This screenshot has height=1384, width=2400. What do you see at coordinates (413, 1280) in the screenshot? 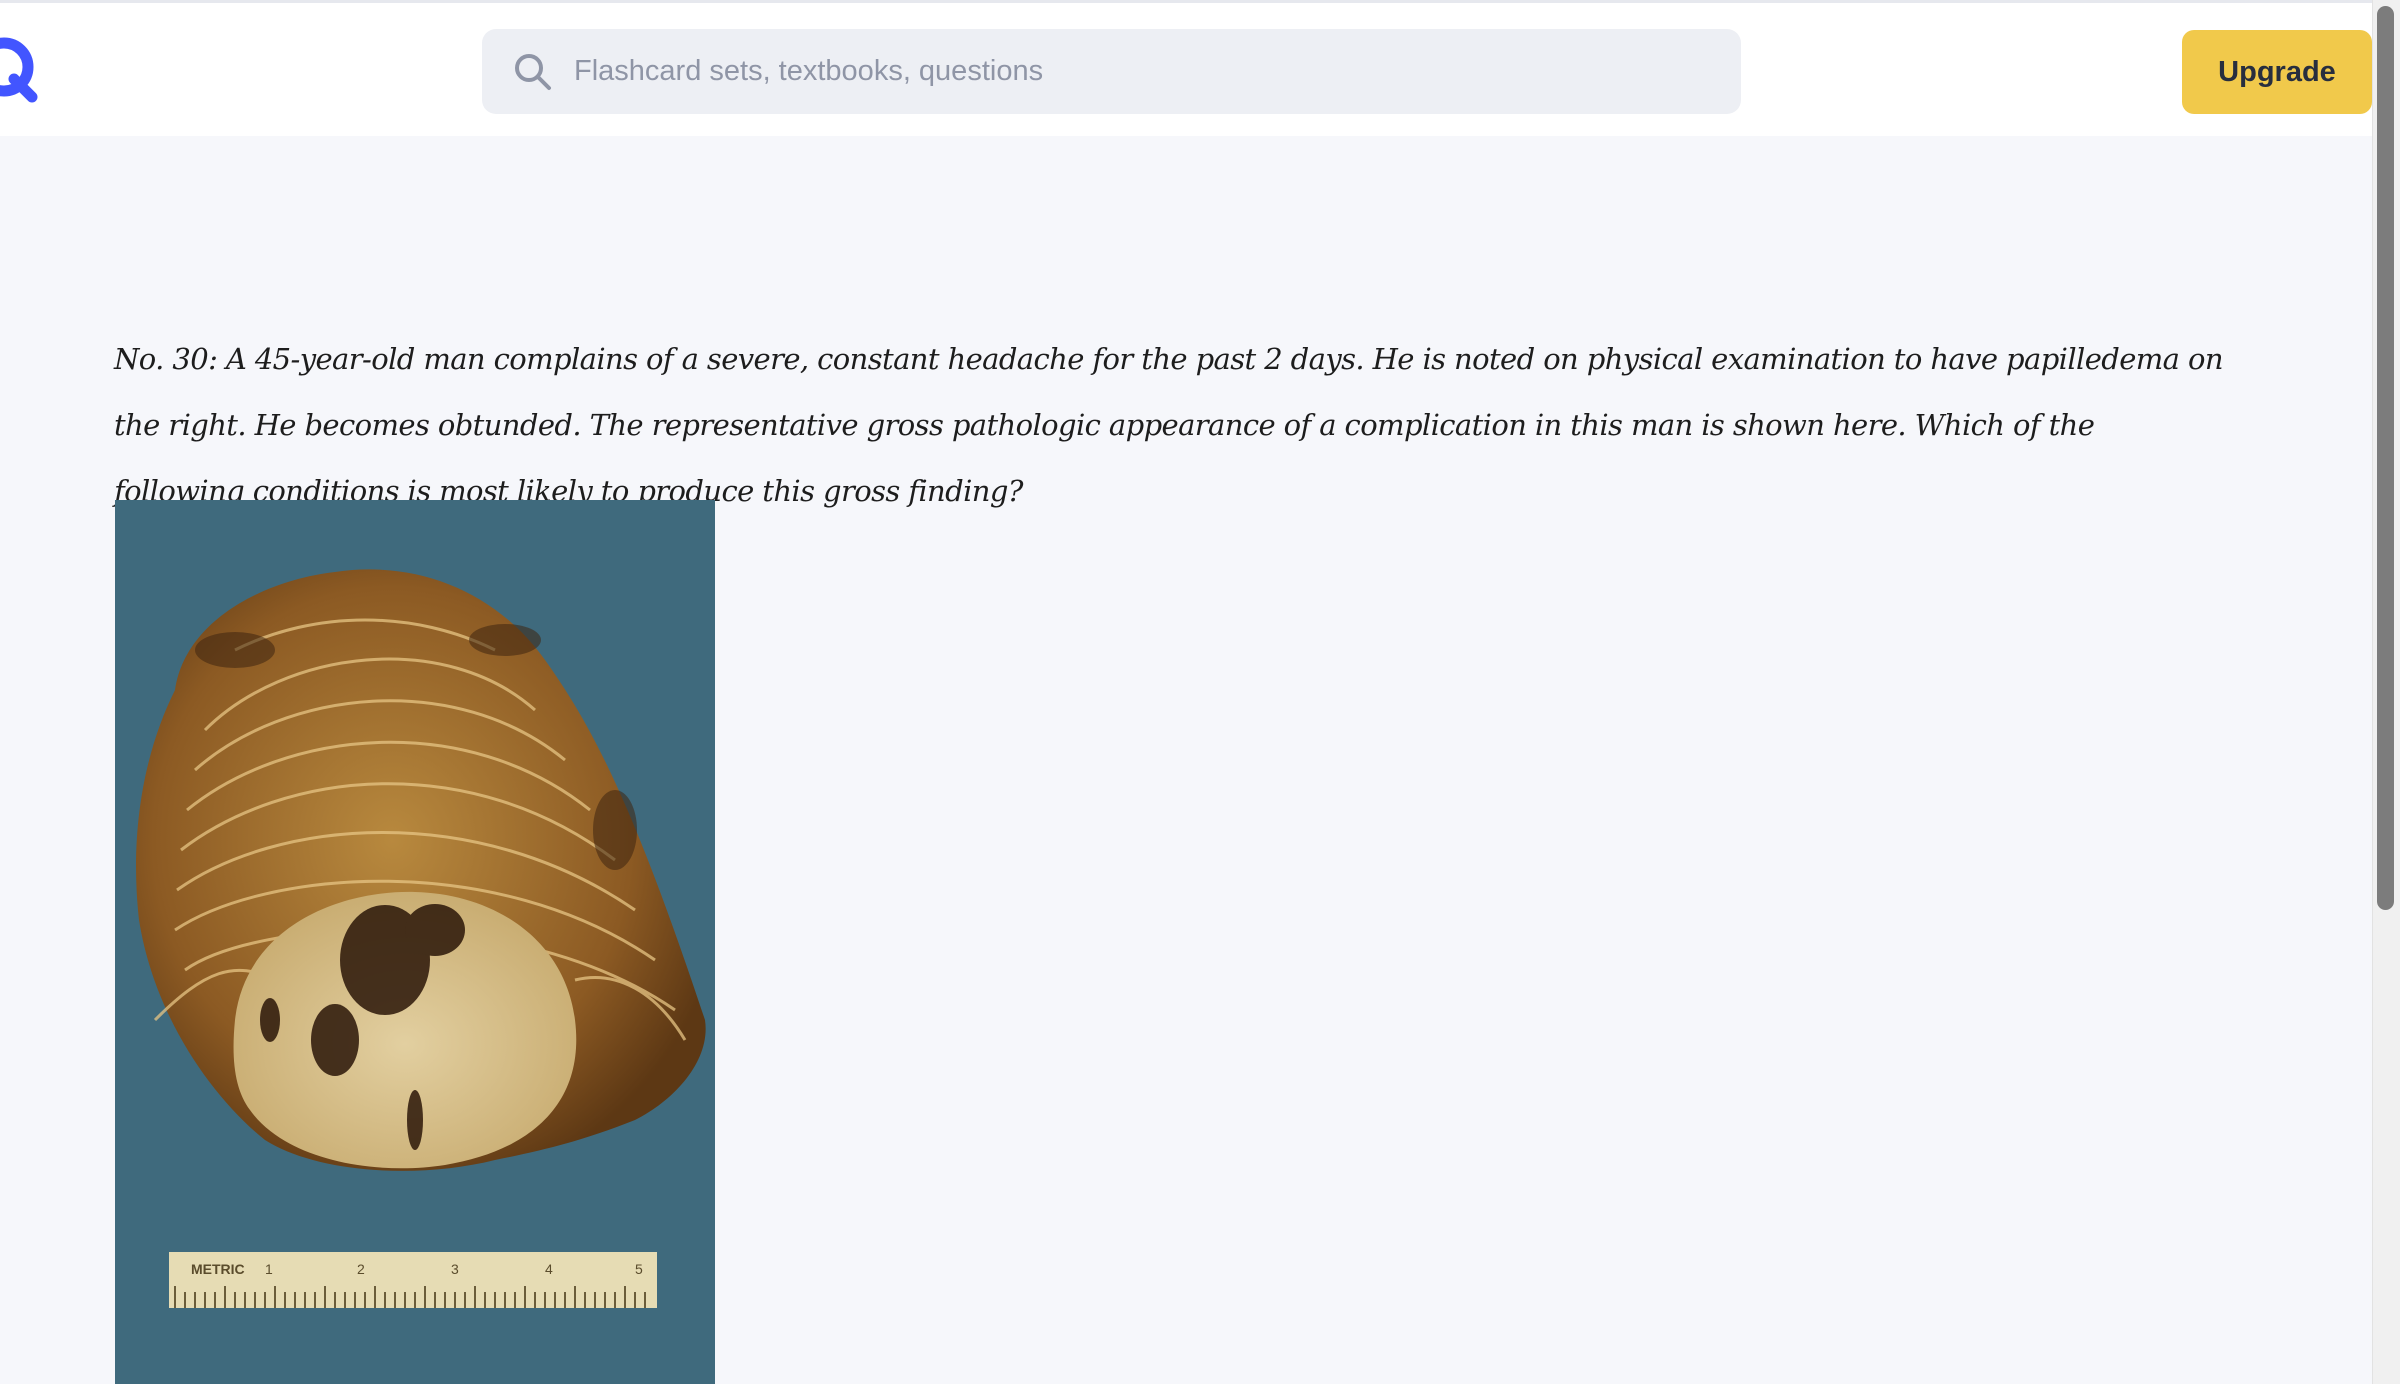
I see `metric-ruler: METRIC 1 2 3 4 5` at bounding box center [413, 1280].